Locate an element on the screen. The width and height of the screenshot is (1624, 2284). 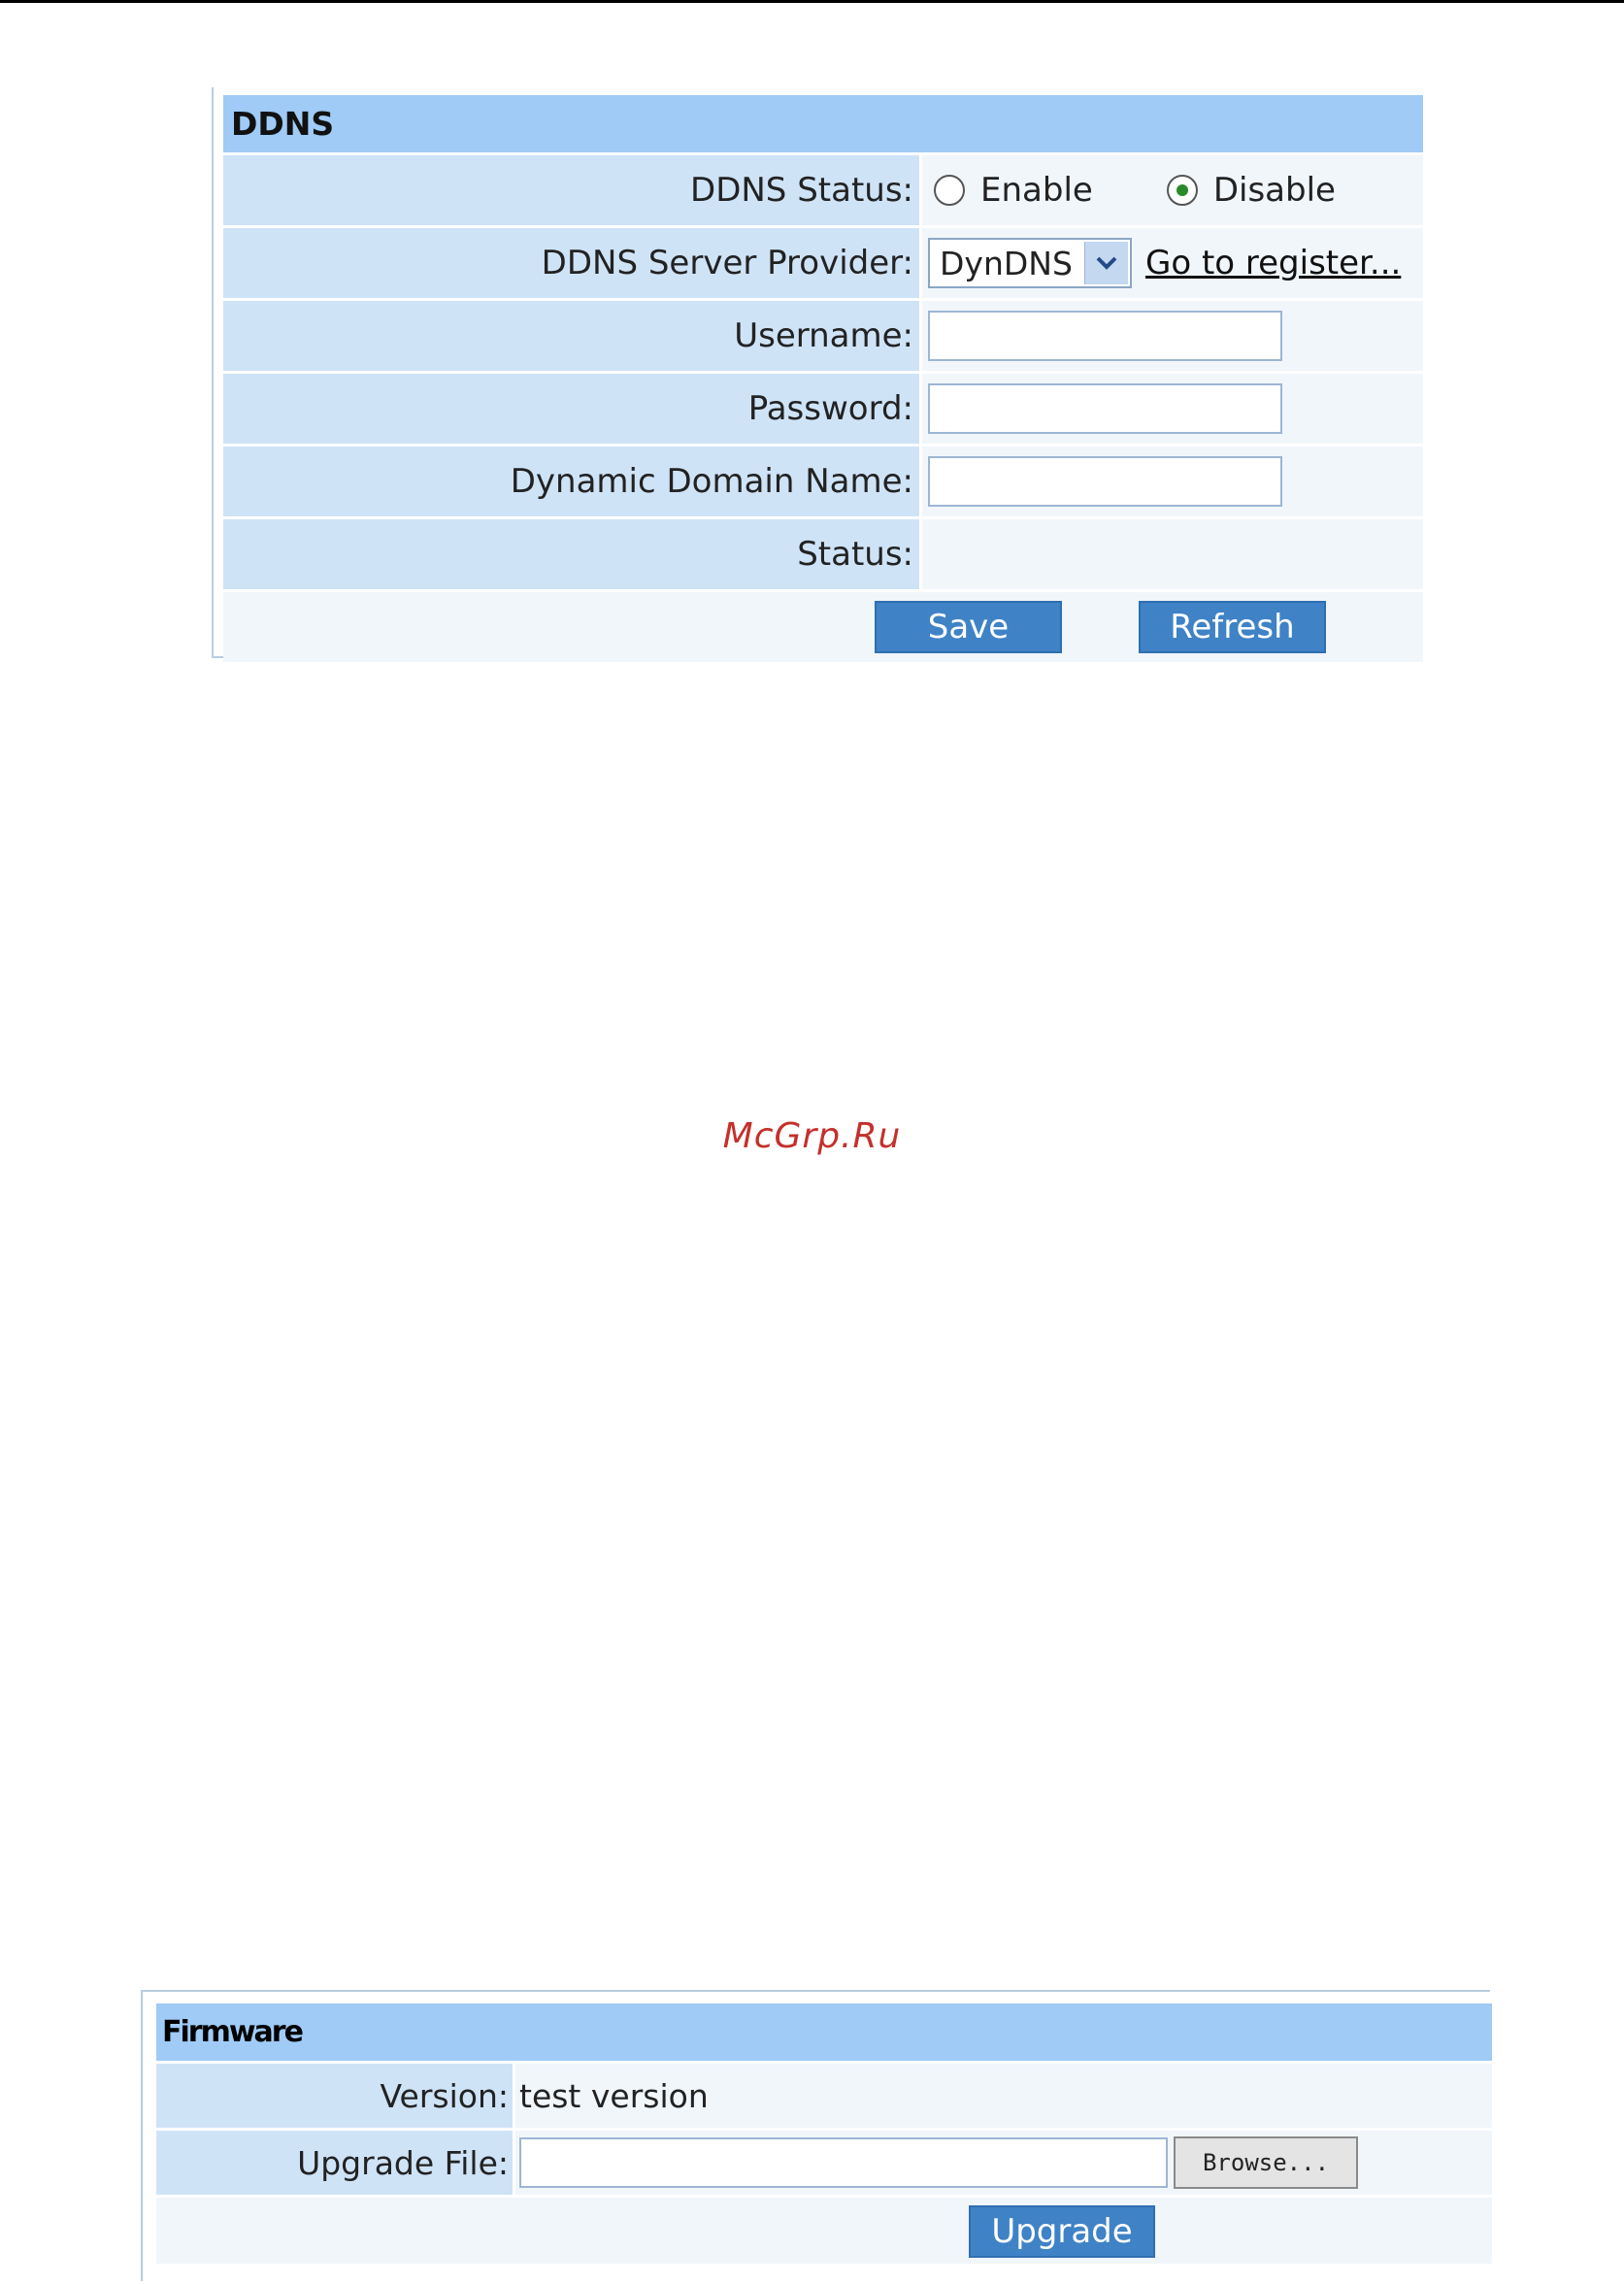
password-label: Password: is located at coordinates (572, 409).